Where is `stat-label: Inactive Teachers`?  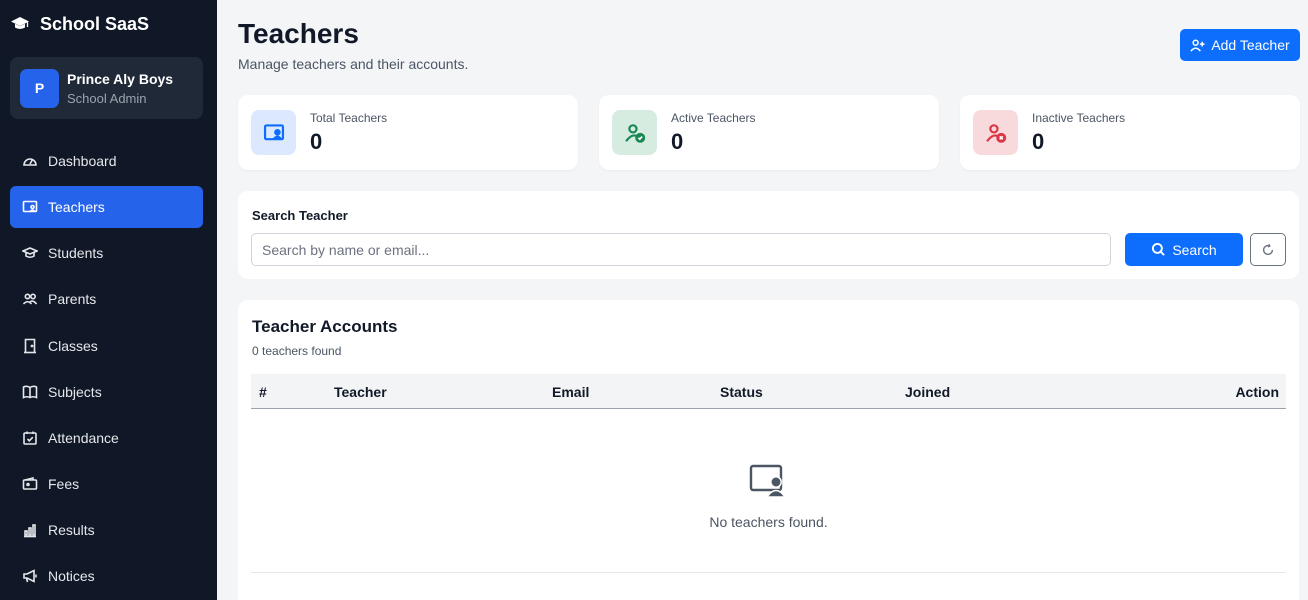
stat-label: Inactive Teachers is located at coordinates (1079, 118).